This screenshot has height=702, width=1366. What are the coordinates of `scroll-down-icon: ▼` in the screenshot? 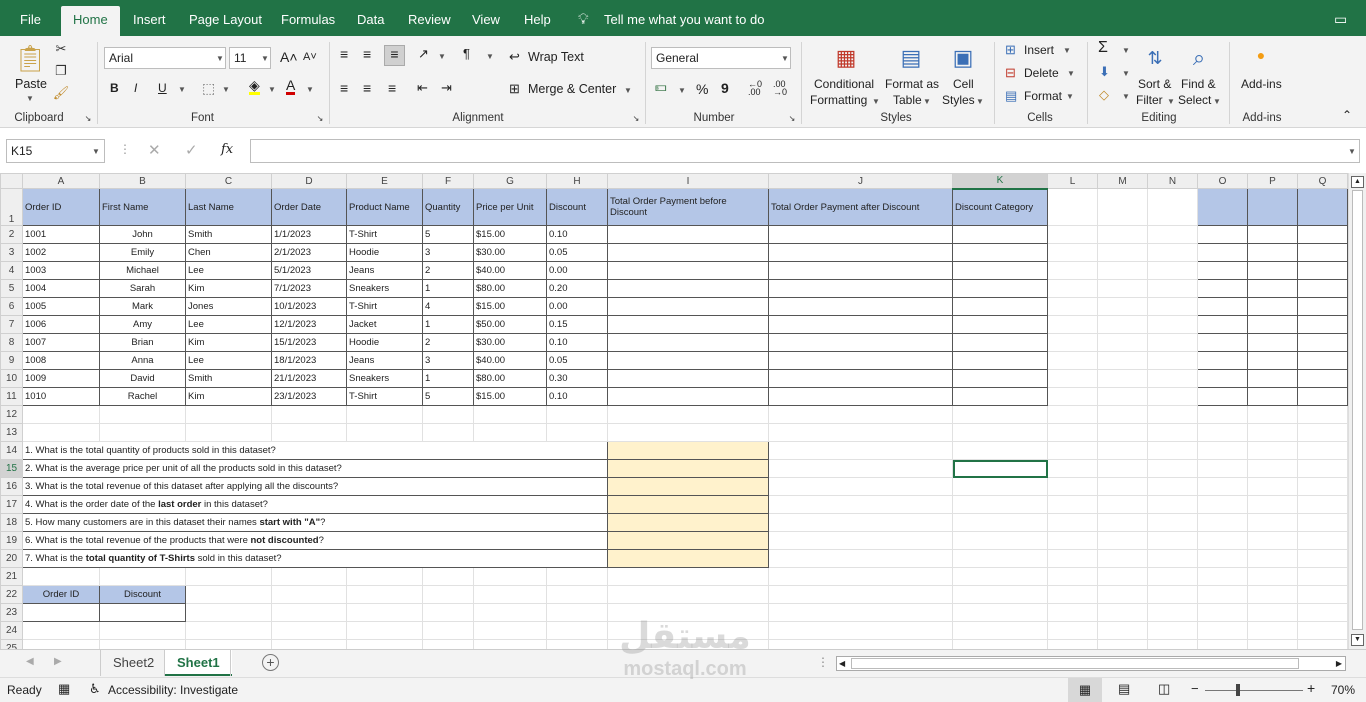 It's located at (1357, 640).